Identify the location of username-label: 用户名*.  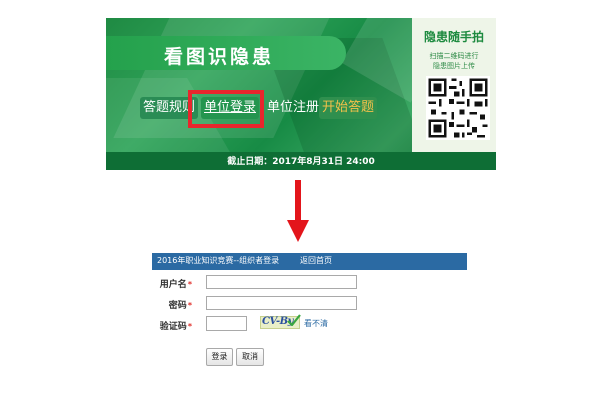
(172, 283).